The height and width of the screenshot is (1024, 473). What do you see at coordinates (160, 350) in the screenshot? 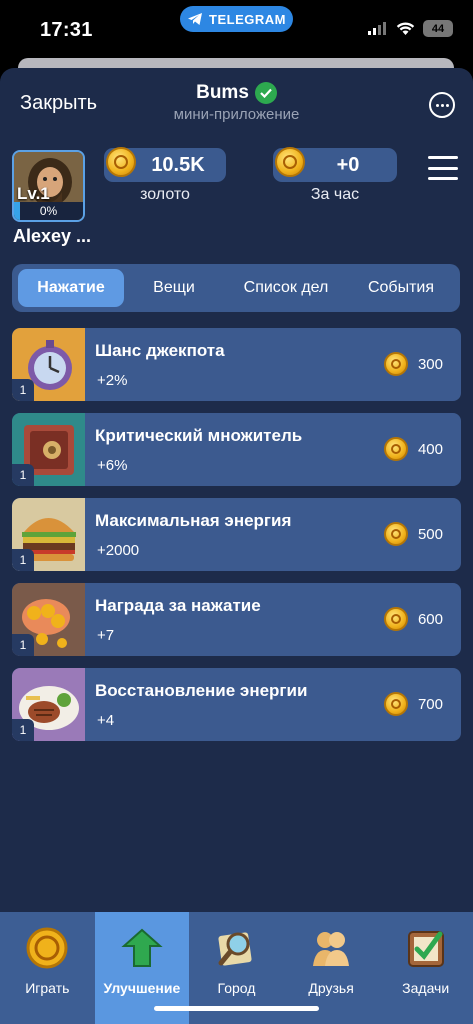
I see `upgrade-name: Шанс джекпота` at bounding box center [160, 350].